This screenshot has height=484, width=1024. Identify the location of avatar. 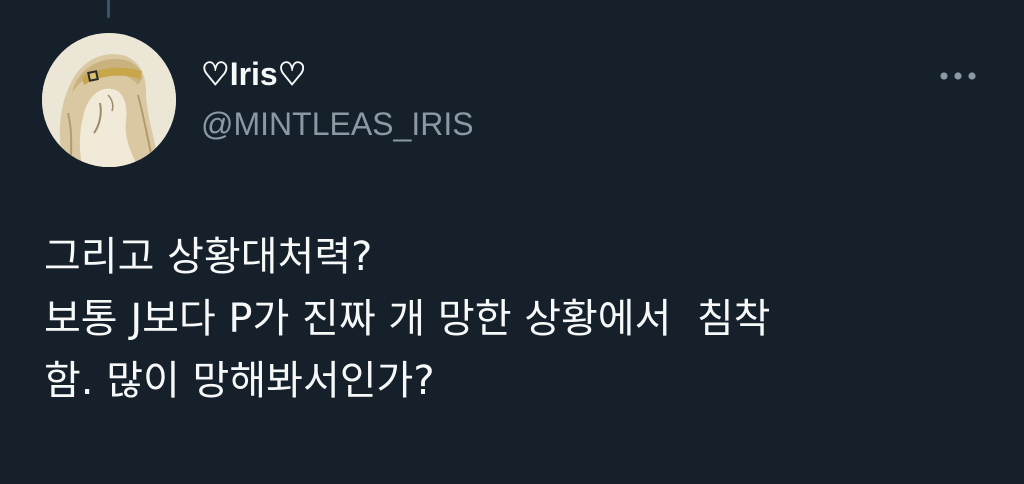
(109, 100).